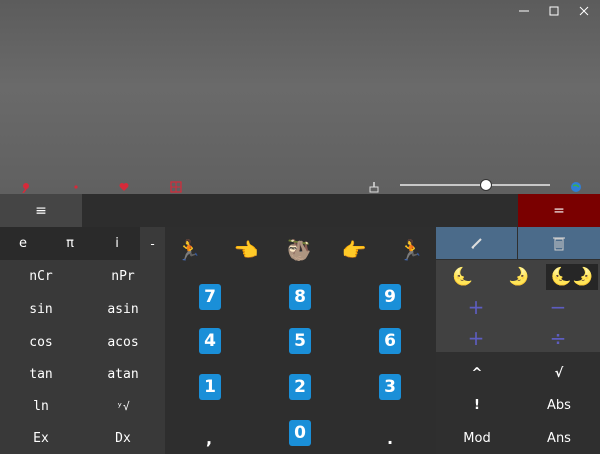 The width and height of the screenshot is (600, 454). Describe the element at coordinates (41, 276) in the screenshot. I see `ncr-button: nCr` at that location.